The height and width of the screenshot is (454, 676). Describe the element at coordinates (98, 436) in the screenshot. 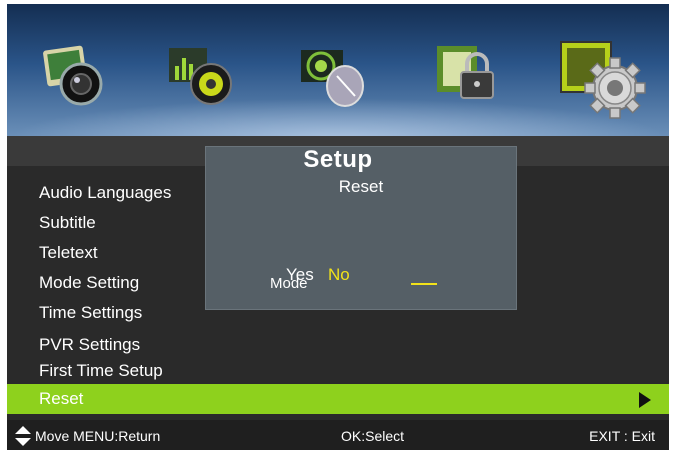

I see `move-return-hint: Move MENU:Return` at that location.